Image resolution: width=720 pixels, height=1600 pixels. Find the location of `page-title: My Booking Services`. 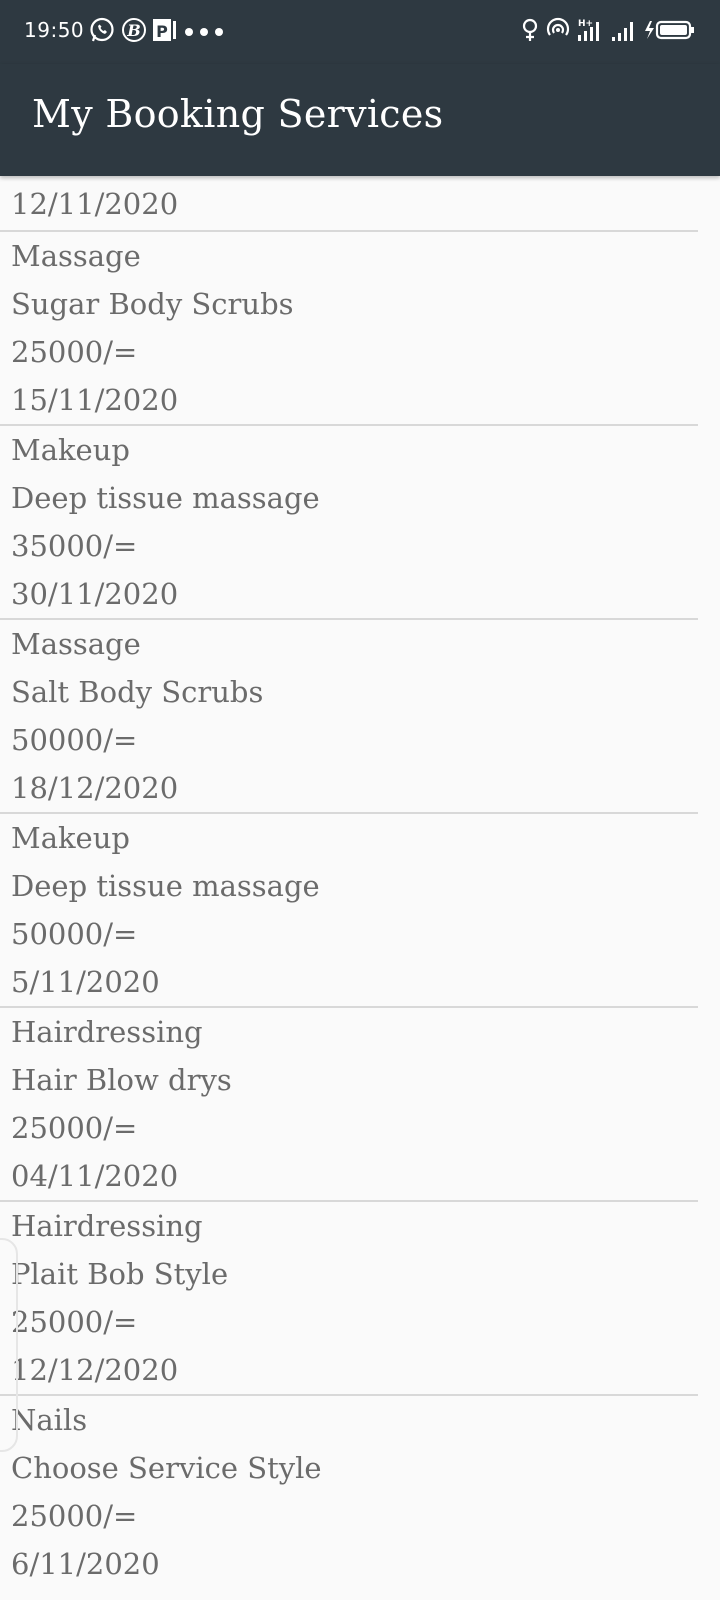

page-title: My Booking Services is located at coordinates (238, 114).